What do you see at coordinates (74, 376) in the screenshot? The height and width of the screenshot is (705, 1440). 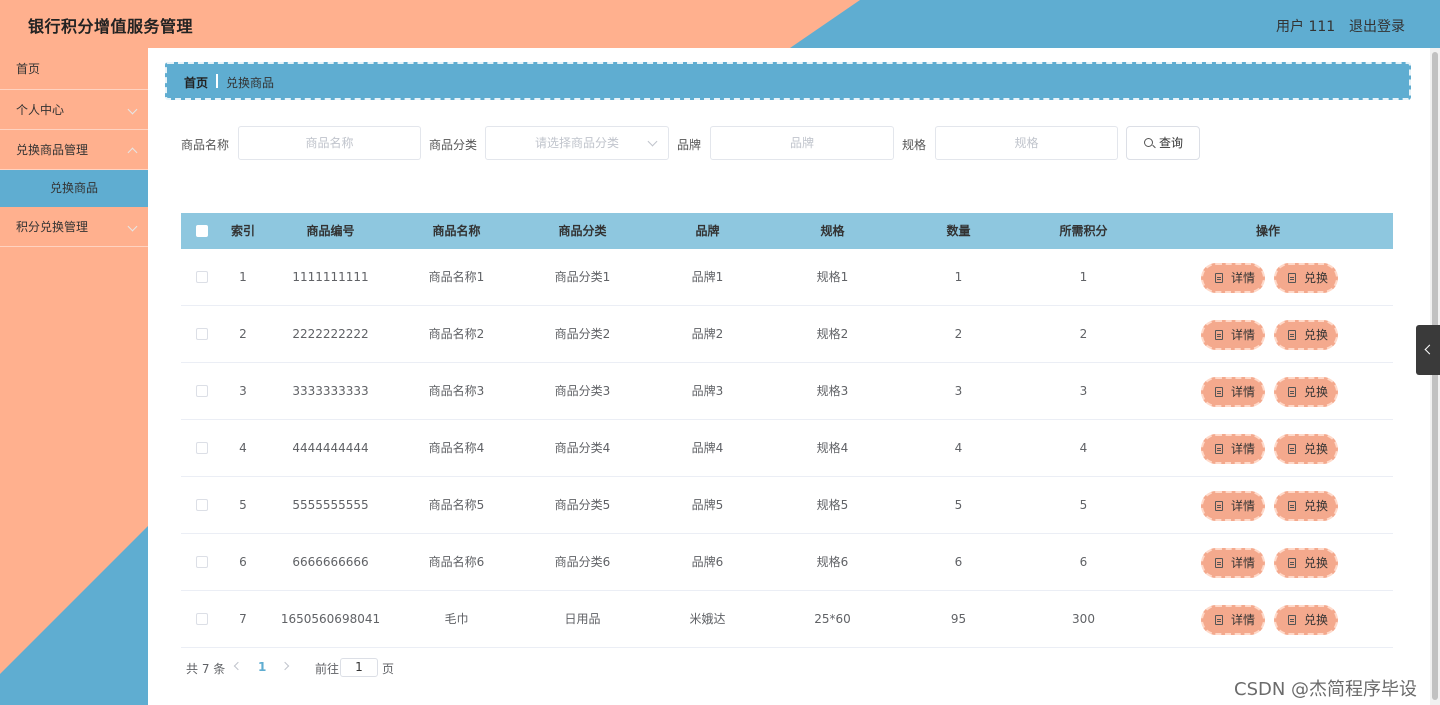 I see `sidebar: 首页 个人中心 兑换商品管理 兑换商品 积分兑换管理` at bounding box center [74, 376].